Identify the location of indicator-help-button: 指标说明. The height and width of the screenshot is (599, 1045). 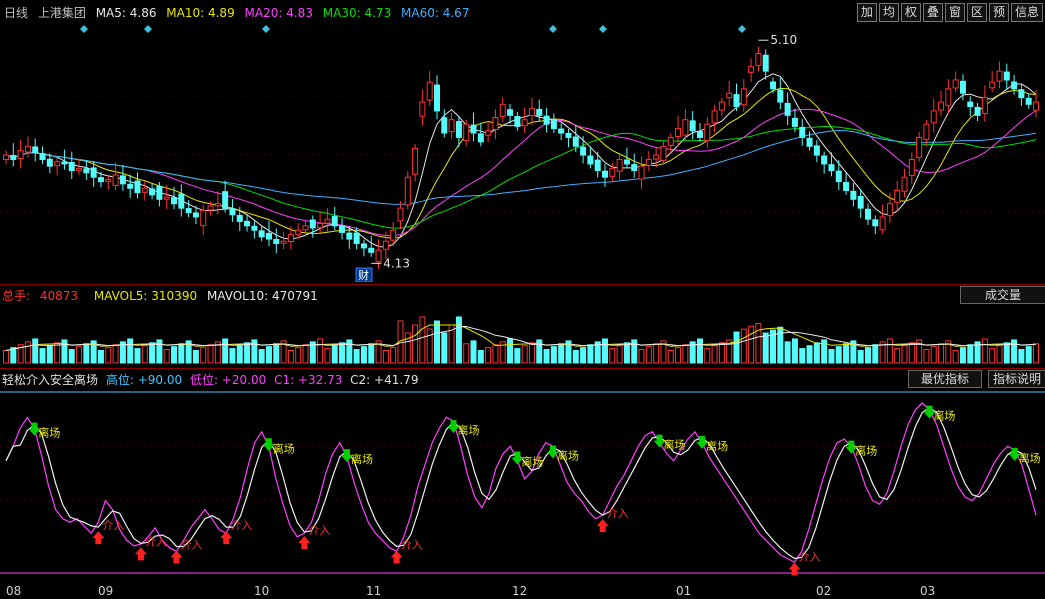
(1016, 379).